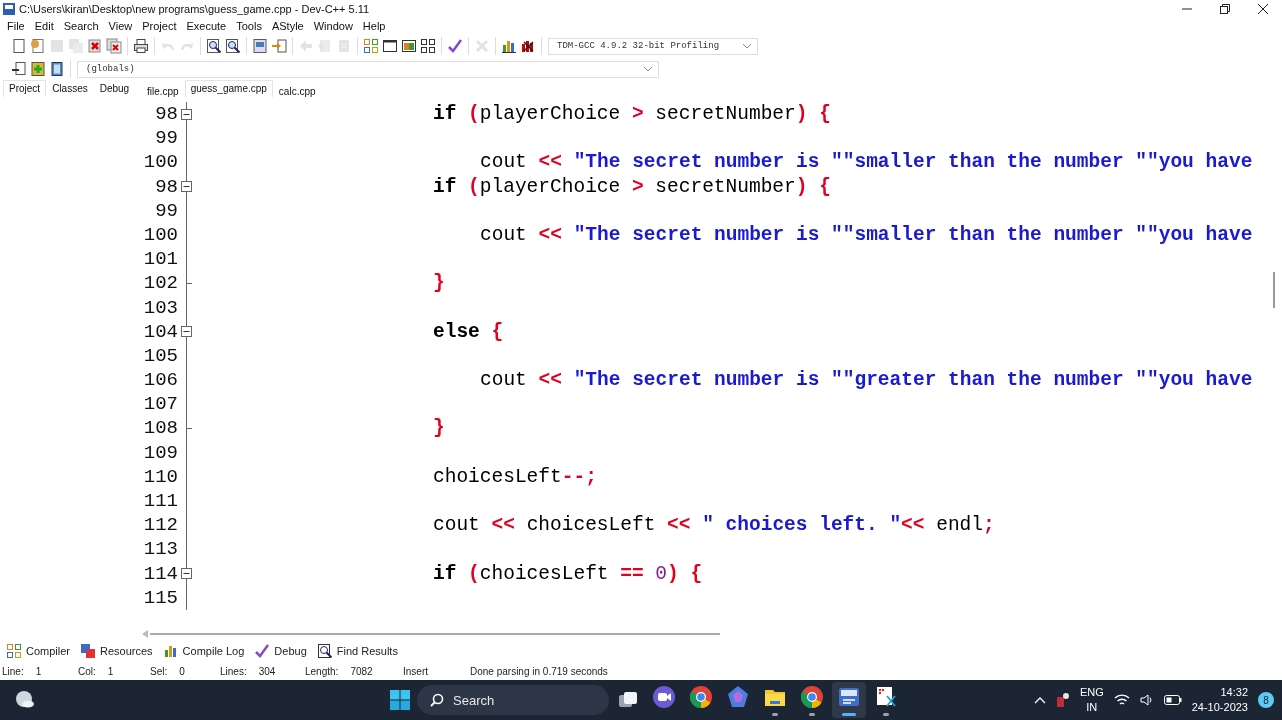  Describe the element at coordinates (160, 26) in the screenshot. I see `menu-item: Project` at that location.